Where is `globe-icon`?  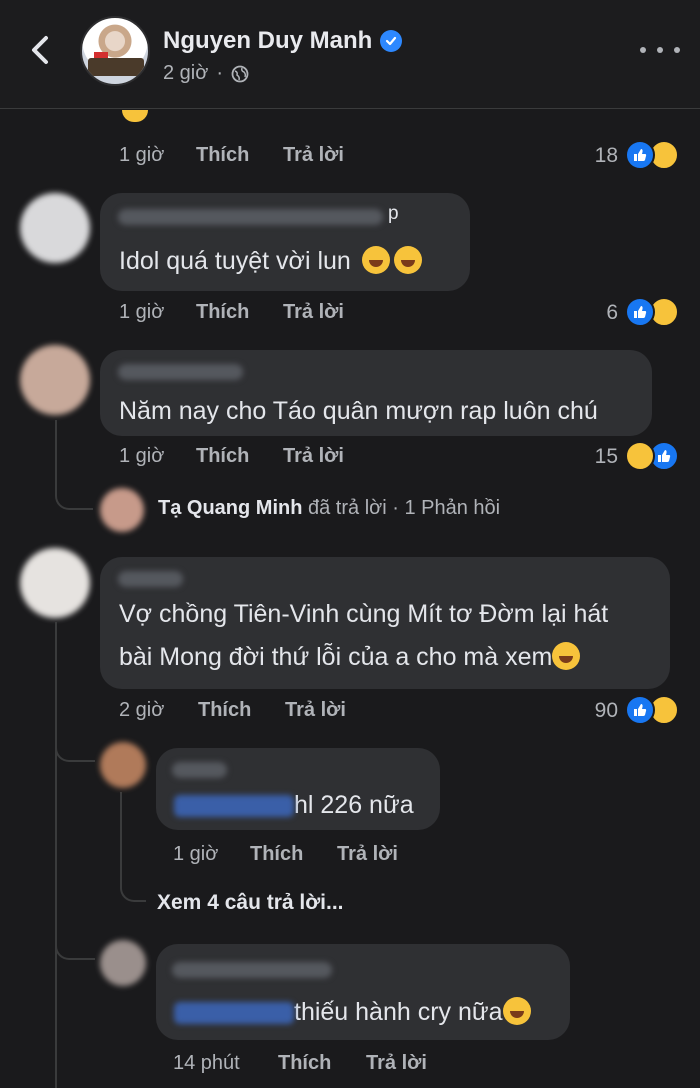 globe-icon is located at coordinates (240, 73).